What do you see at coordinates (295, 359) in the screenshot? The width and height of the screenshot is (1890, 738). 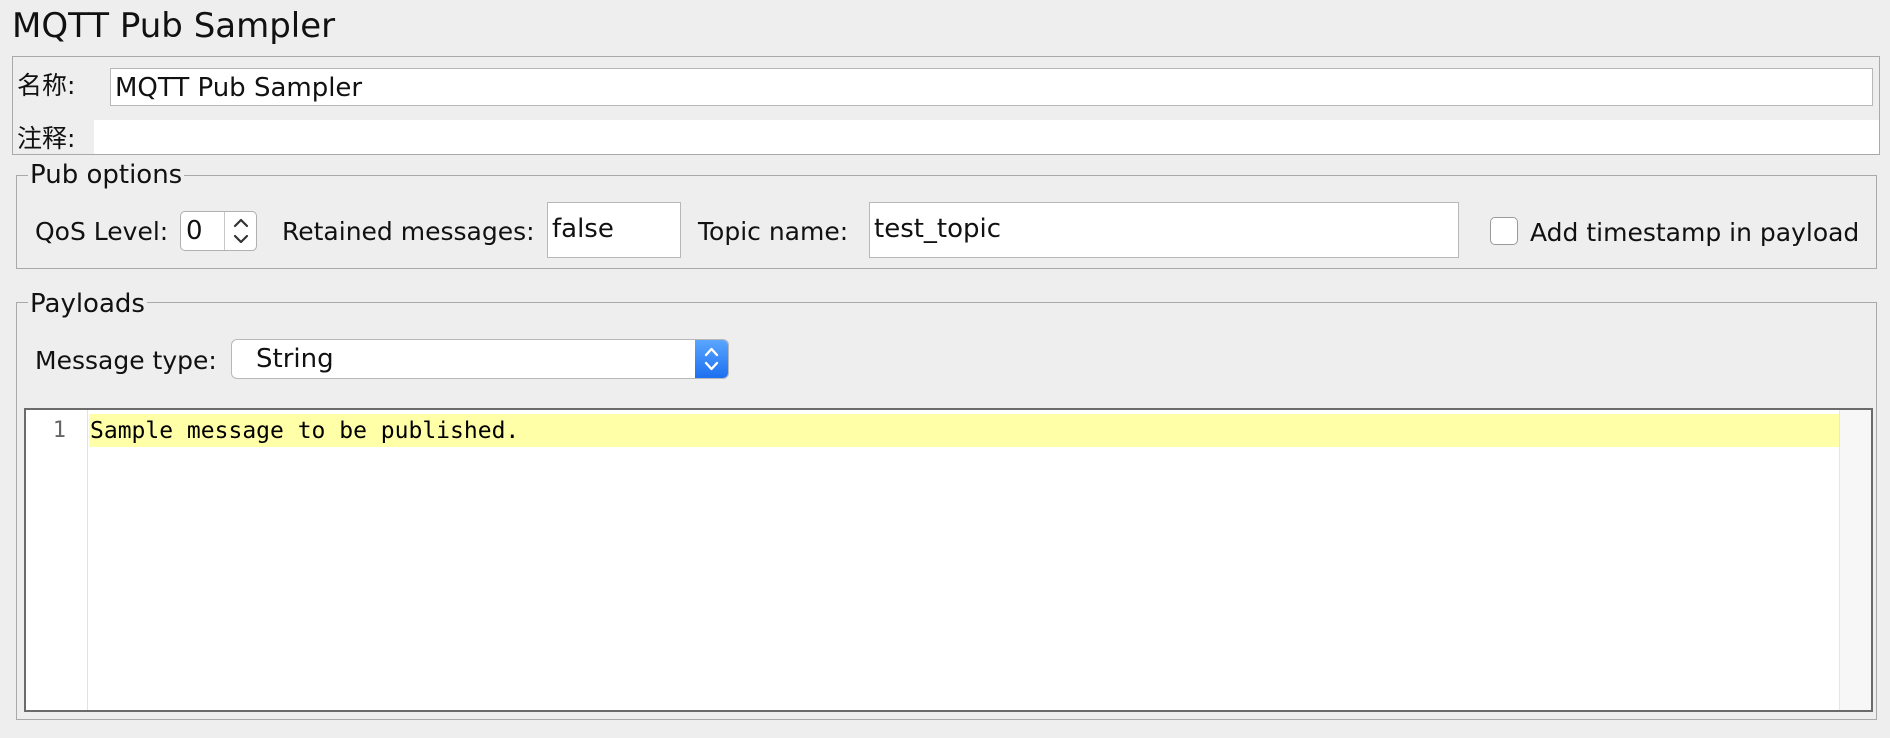 I see `message-type-value: String` at bounding box center [295, 359].